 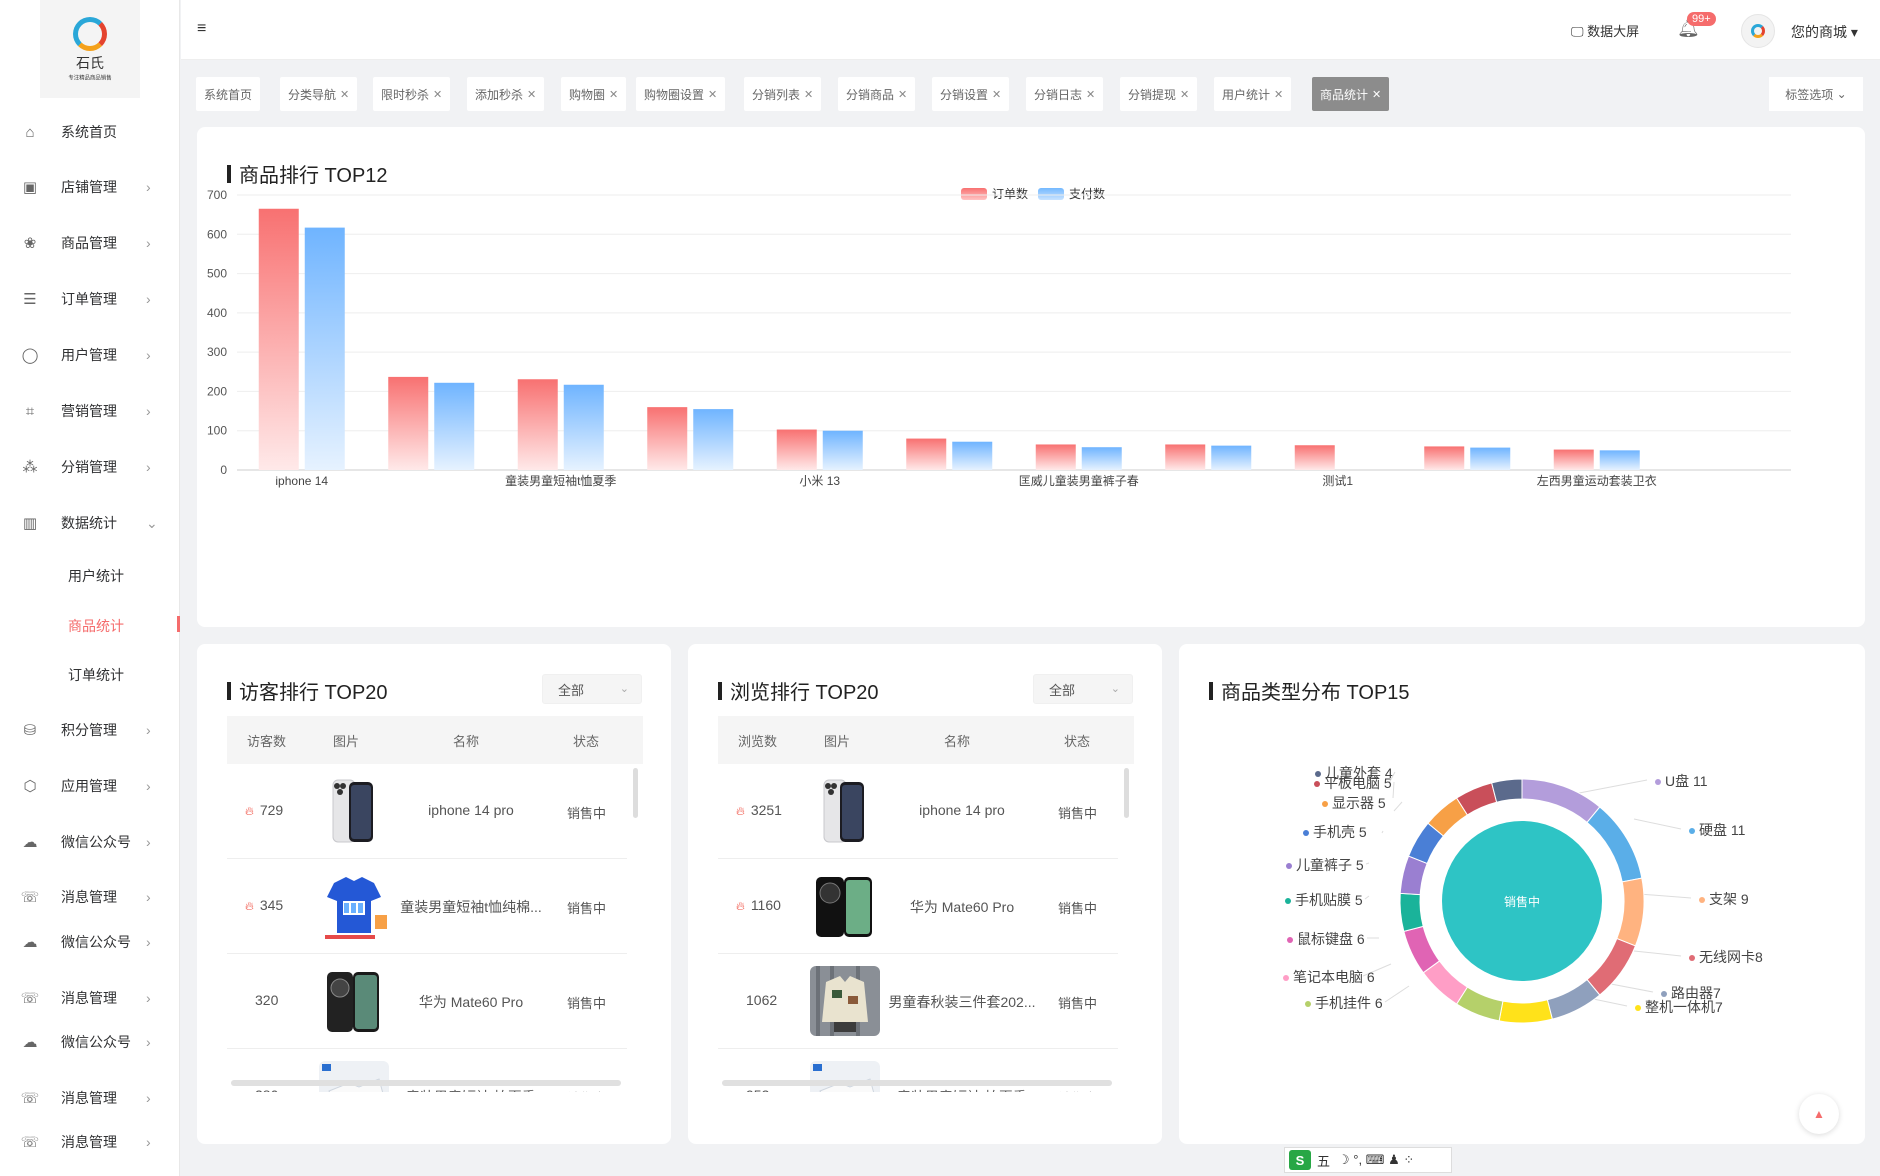 I want to click on table-row: 🔥︎ 729 iphone 14 pro 销售中, so click(x=427, y=811).